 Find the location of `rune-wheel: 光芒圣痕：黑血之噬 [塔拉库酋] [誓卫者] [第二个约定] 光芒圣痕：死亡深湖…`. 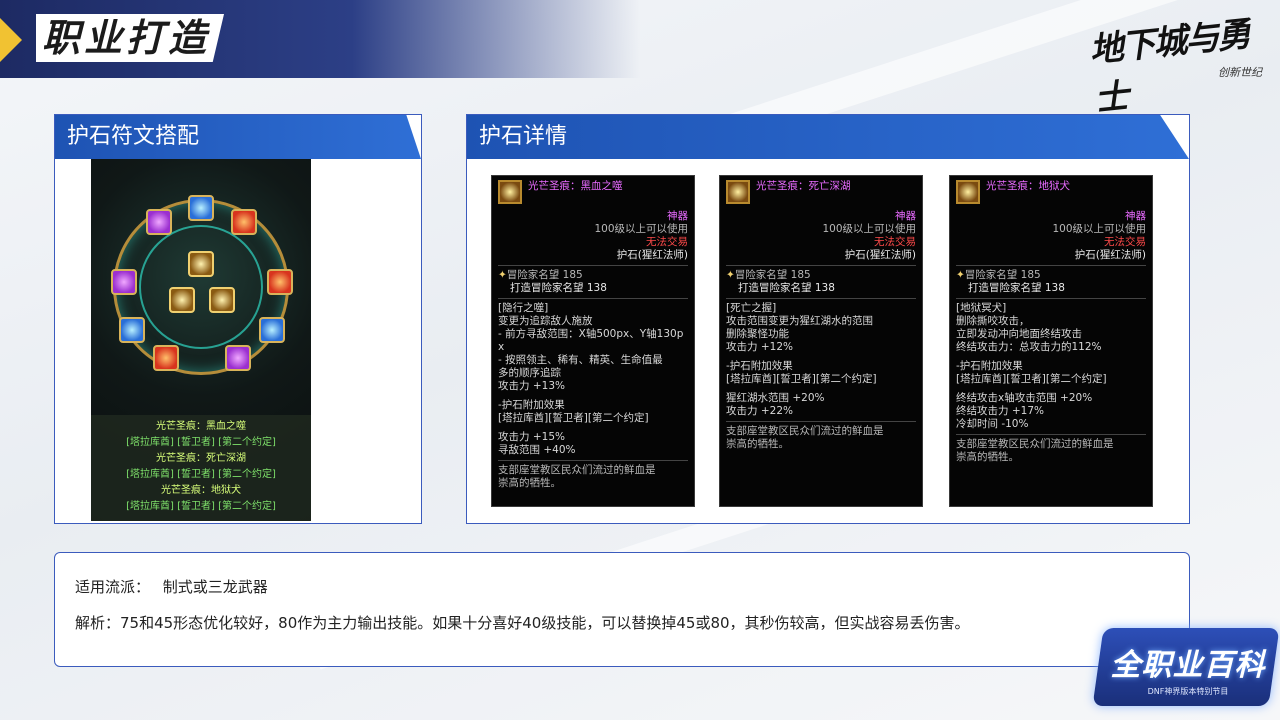

rune-wheel: 光芒圣痕：黑血之噬 [塔拉库酋] [誓卫者] [第二个约定] 光芒圣痕：死亡深湖… is located at coordinates (201, 340).